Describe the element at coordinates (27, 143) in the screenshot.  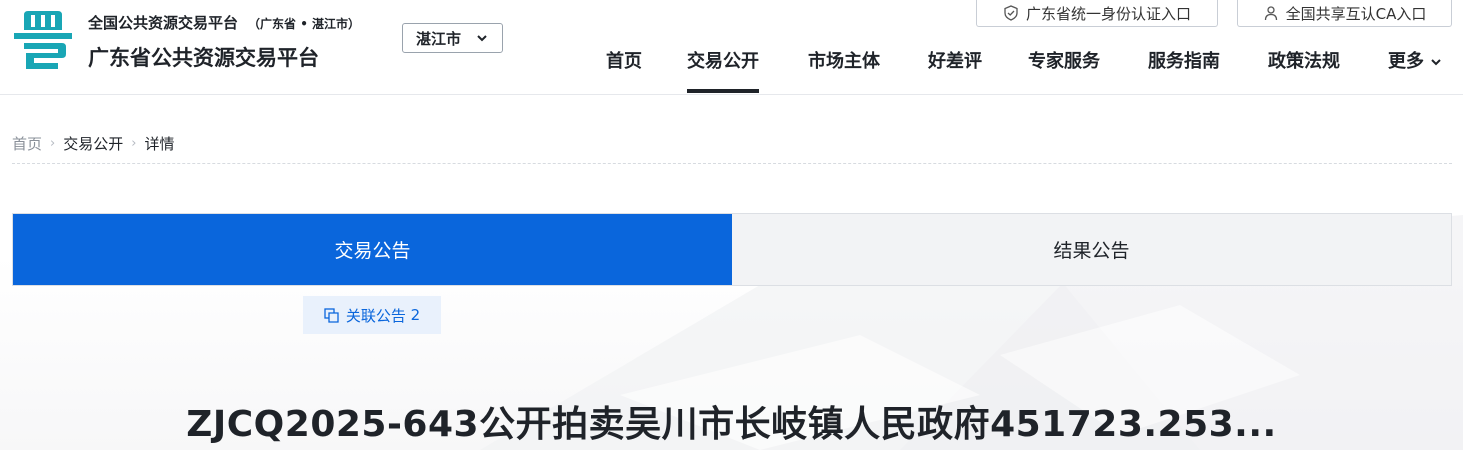
I see `breadcrumb-home: 首页` at that location.